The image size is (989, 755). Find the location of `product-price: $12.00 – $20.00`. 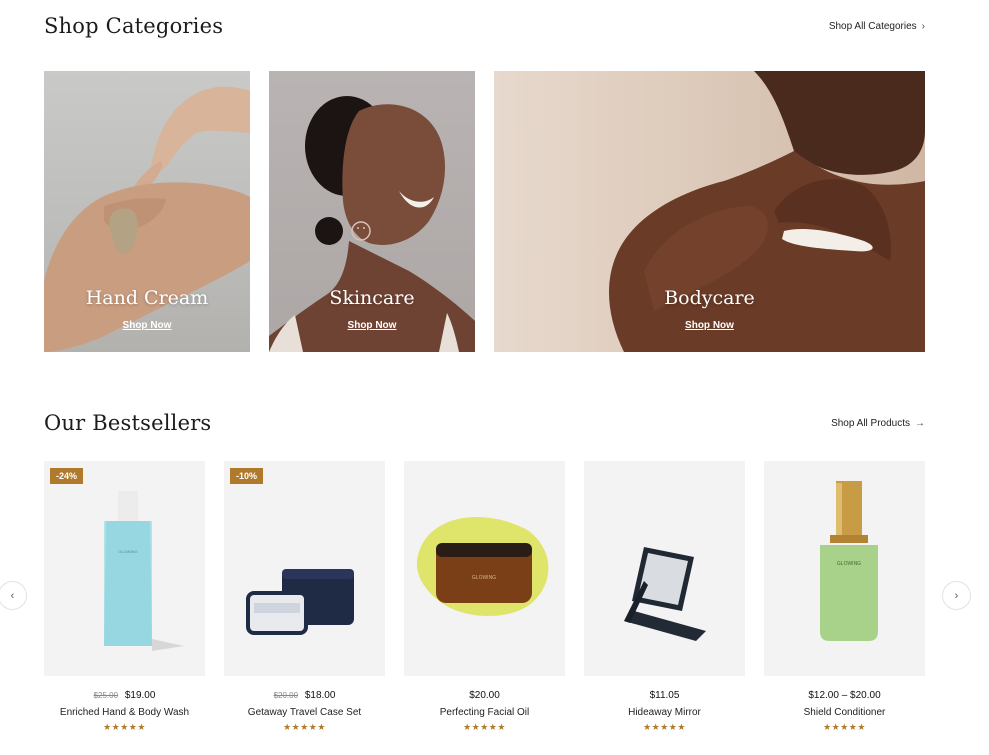

product-price: $12.00 – $20.00 is located at coordinates (844, 695).